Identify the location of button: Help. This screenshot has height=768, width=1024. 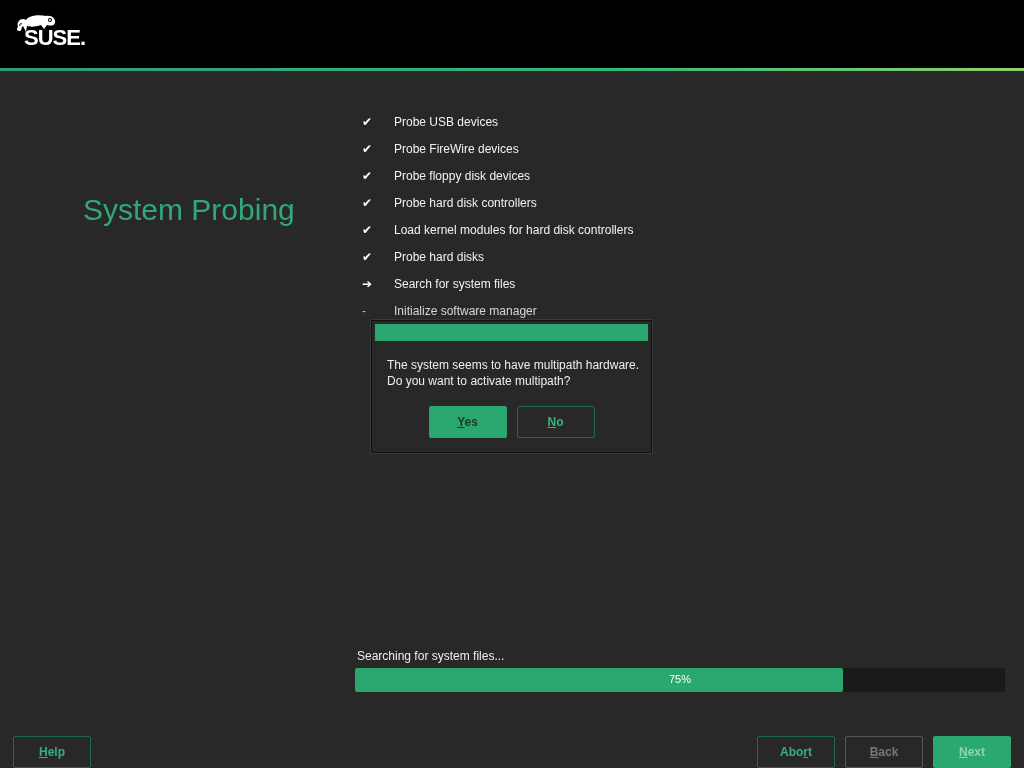
(52, 752).